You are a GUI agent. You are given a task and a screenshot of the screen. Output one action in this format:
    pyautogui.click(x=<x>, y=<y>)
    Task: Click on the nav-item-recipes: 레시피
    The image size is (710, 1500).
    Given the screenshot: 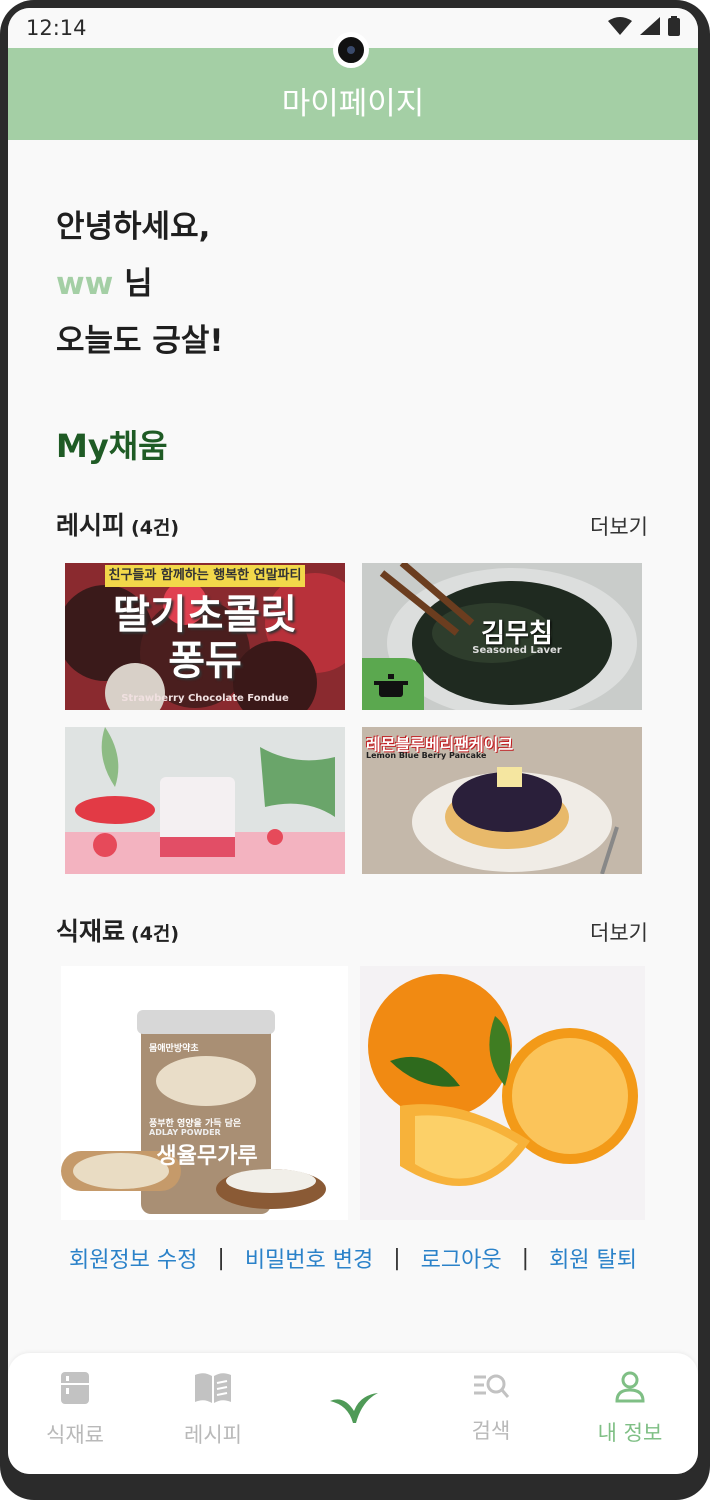 What is the action you would take?
    pyautogui.click(x=213, y=1410)
    